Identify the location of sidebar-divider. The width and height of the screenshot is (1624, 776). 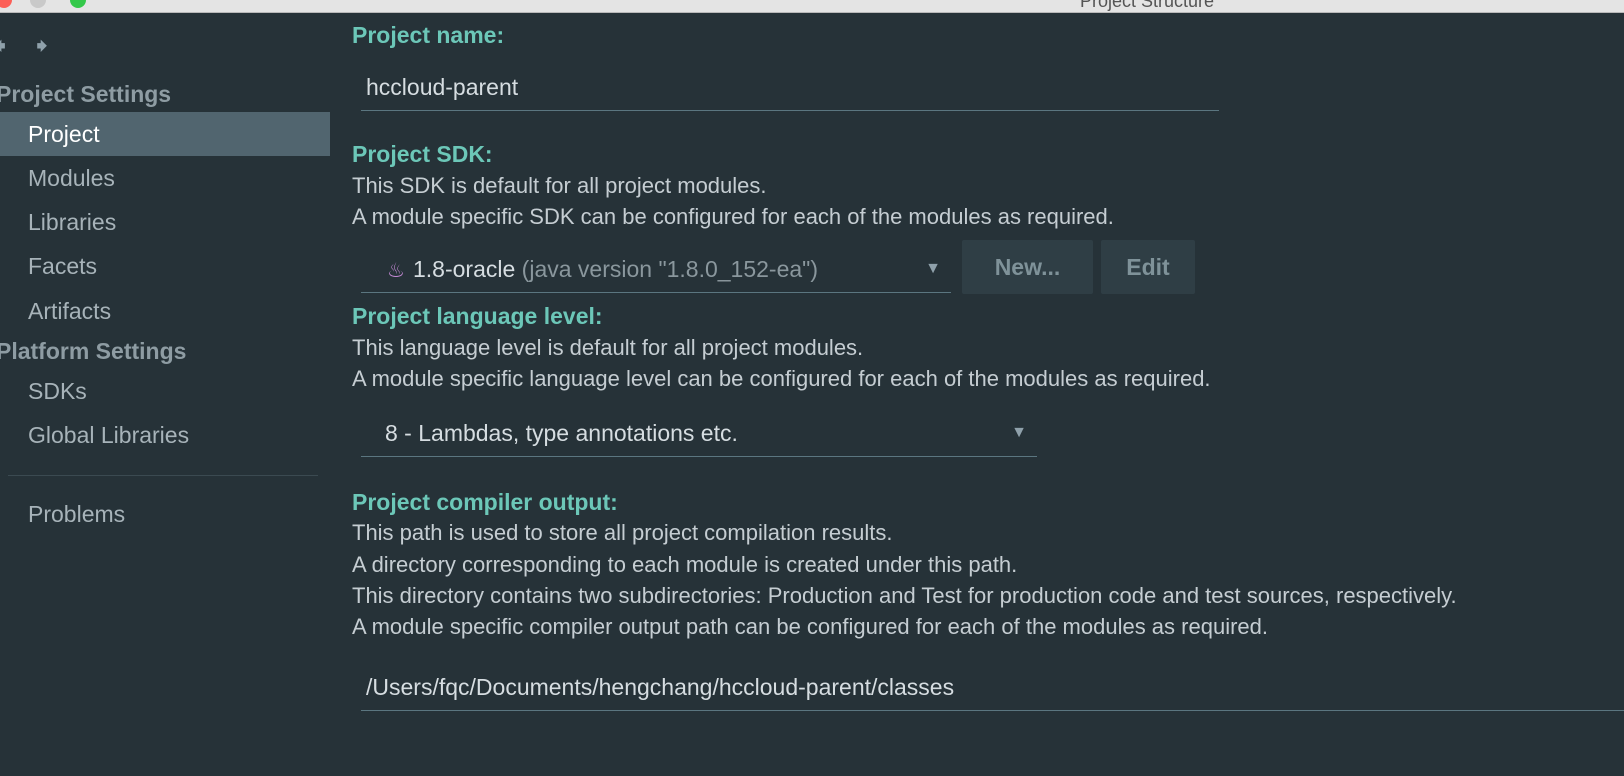
(163, 475).